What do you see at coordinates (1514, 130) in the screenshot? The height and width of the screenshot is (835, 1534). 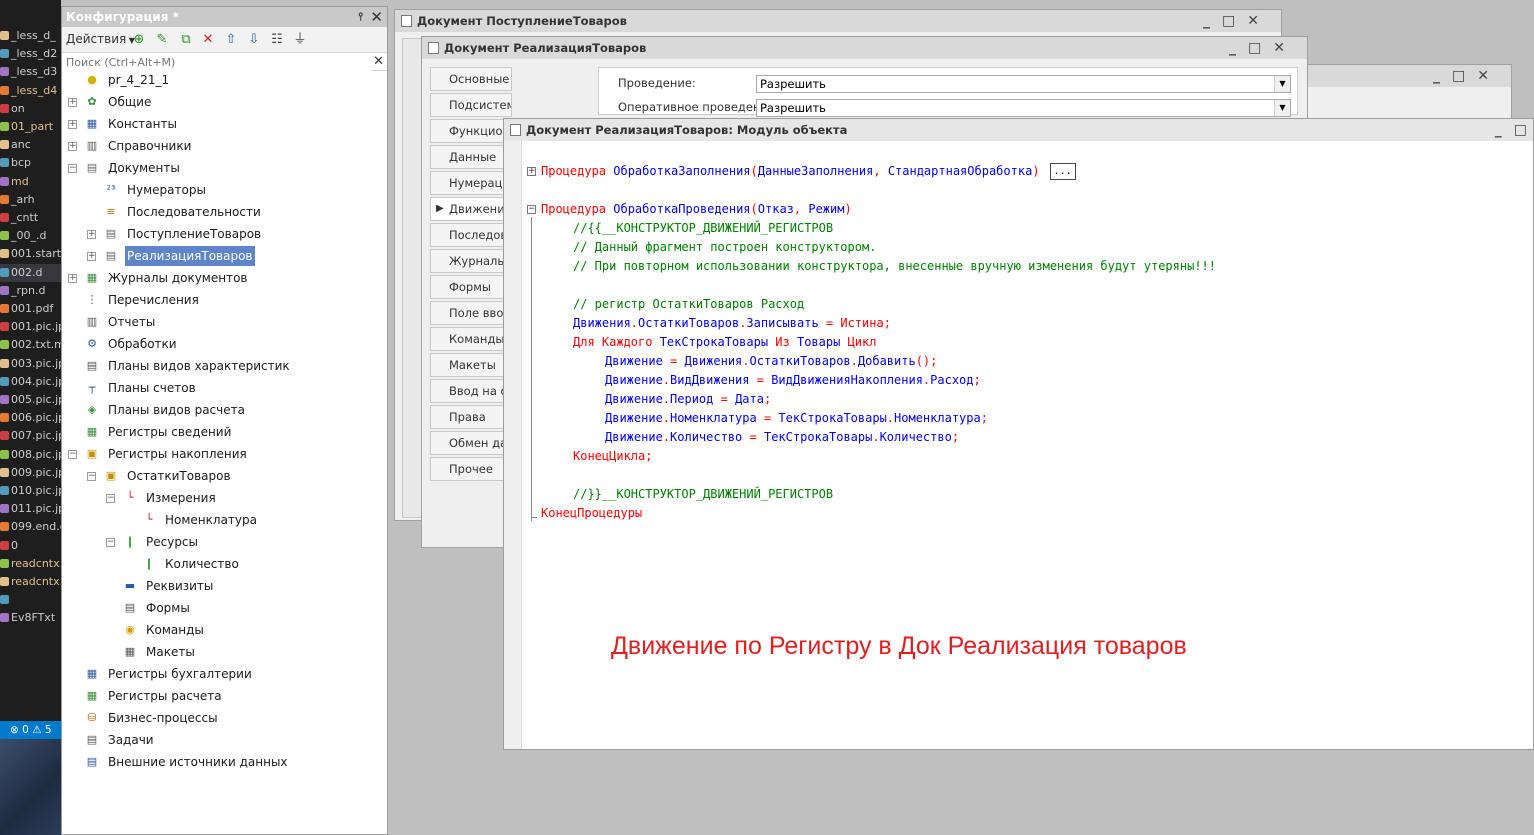 I see `module-window-controls: _□` at bounding box center [1514, 130].